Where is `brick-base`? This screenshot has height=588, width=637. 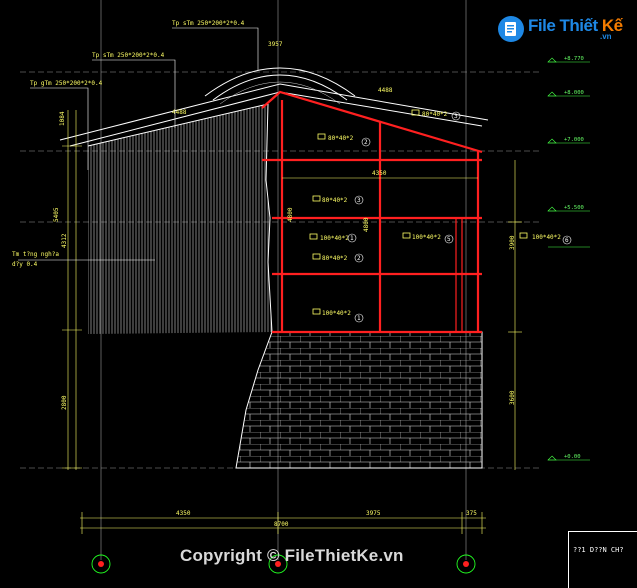 brick-base is located at coordinates (359, 400).